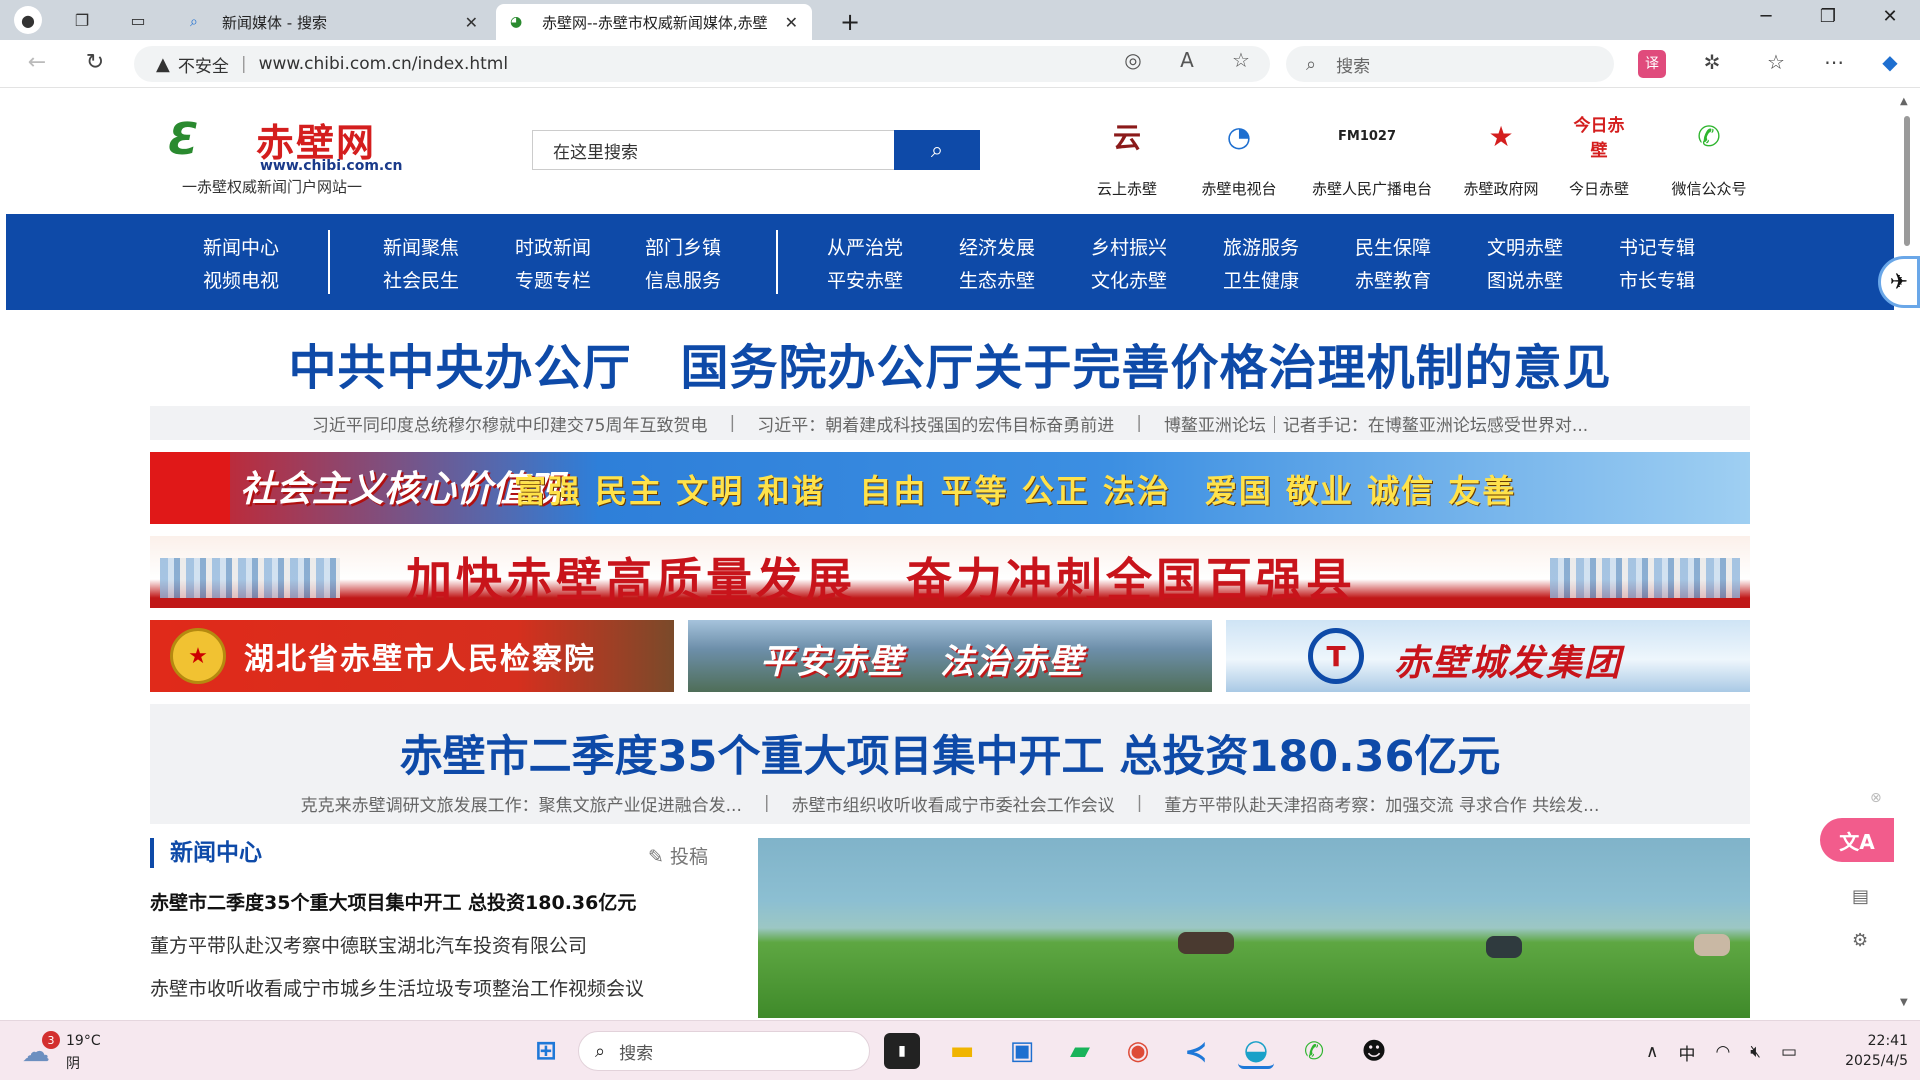 This screenshot has height=1080, width=1920. Describe the element at coordinates (1712, 64) in the screenshot. I see `extensions-icon: ✲` at that location.